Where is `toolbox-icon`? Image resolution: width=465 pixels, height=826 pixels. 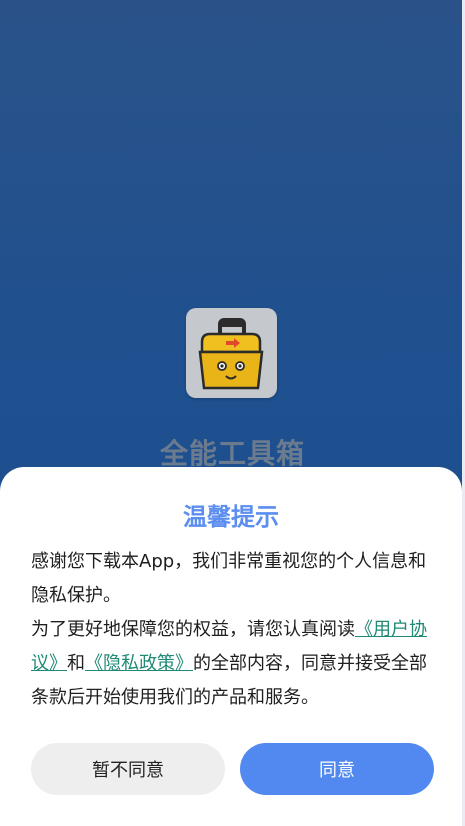 toolbox-icon is located at coordinates (231, 354).